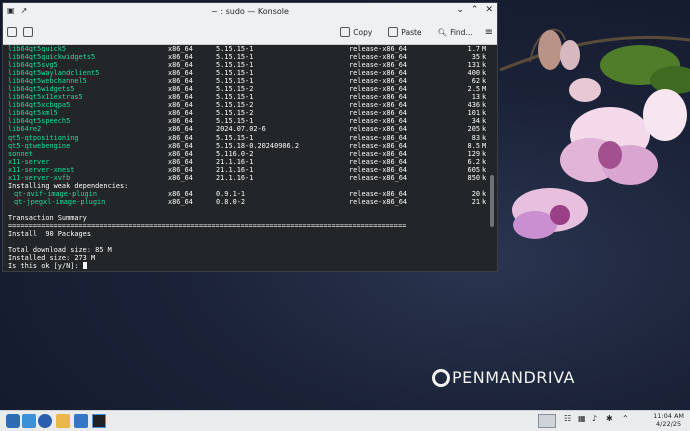 The image size is (690, 431). What do you see at coordinates (489, 10) in the screenshot?
I see `close-icon: ✕` at bounding box center [489, 10].